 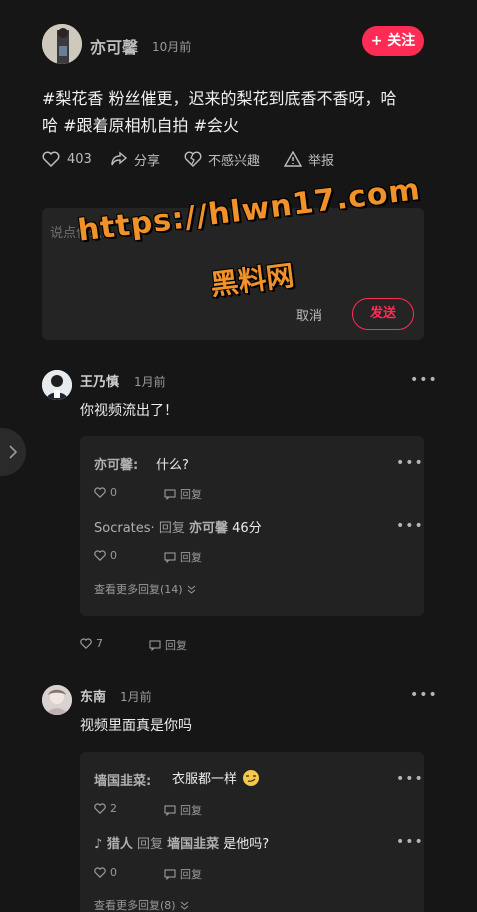 What do you see at coordinates (124, 528) in the screenshot?
I see `reply-author: Socrates·` at bounding box center [124, 528].